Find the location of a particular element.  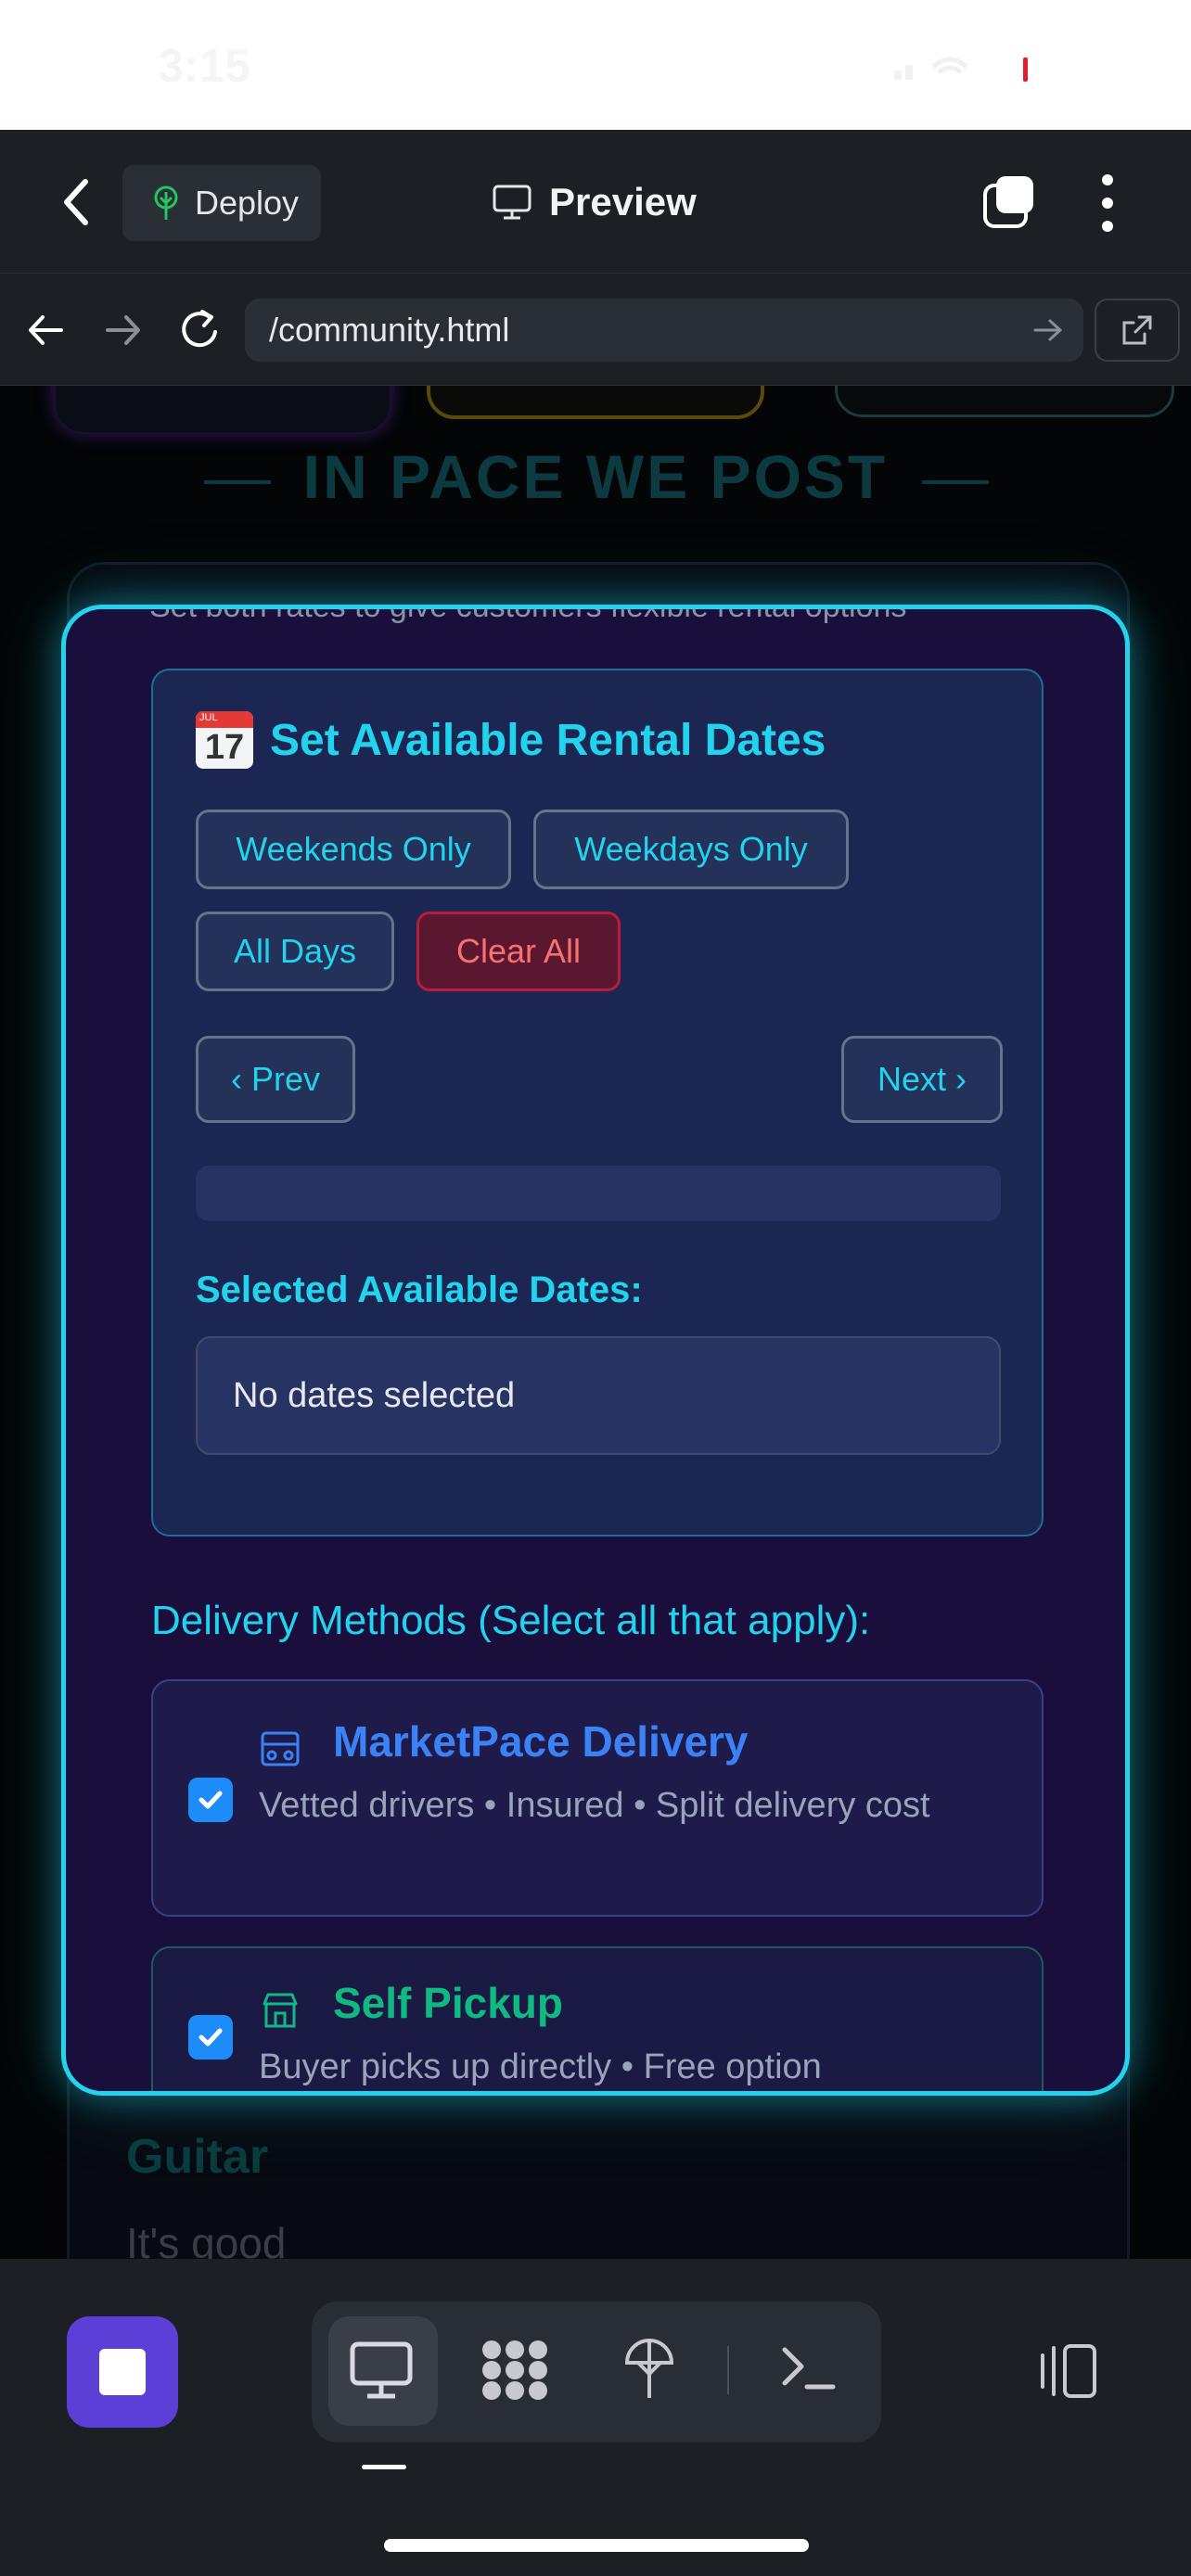

preview-title: Preview is located at coordinates (594, 202).